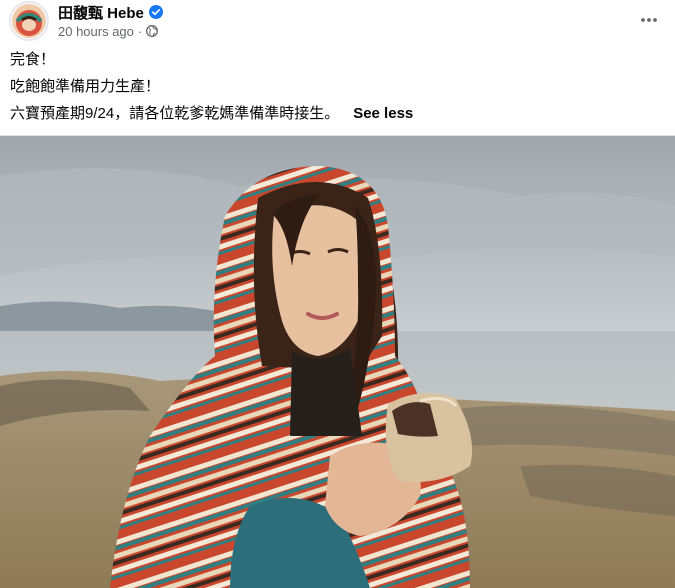  What do you see at coordinates (337, 23) in the screenshot?
I see `post-header: 田馥甄 Hebe 20 hours ago ·` at bounding box center [337, 23].